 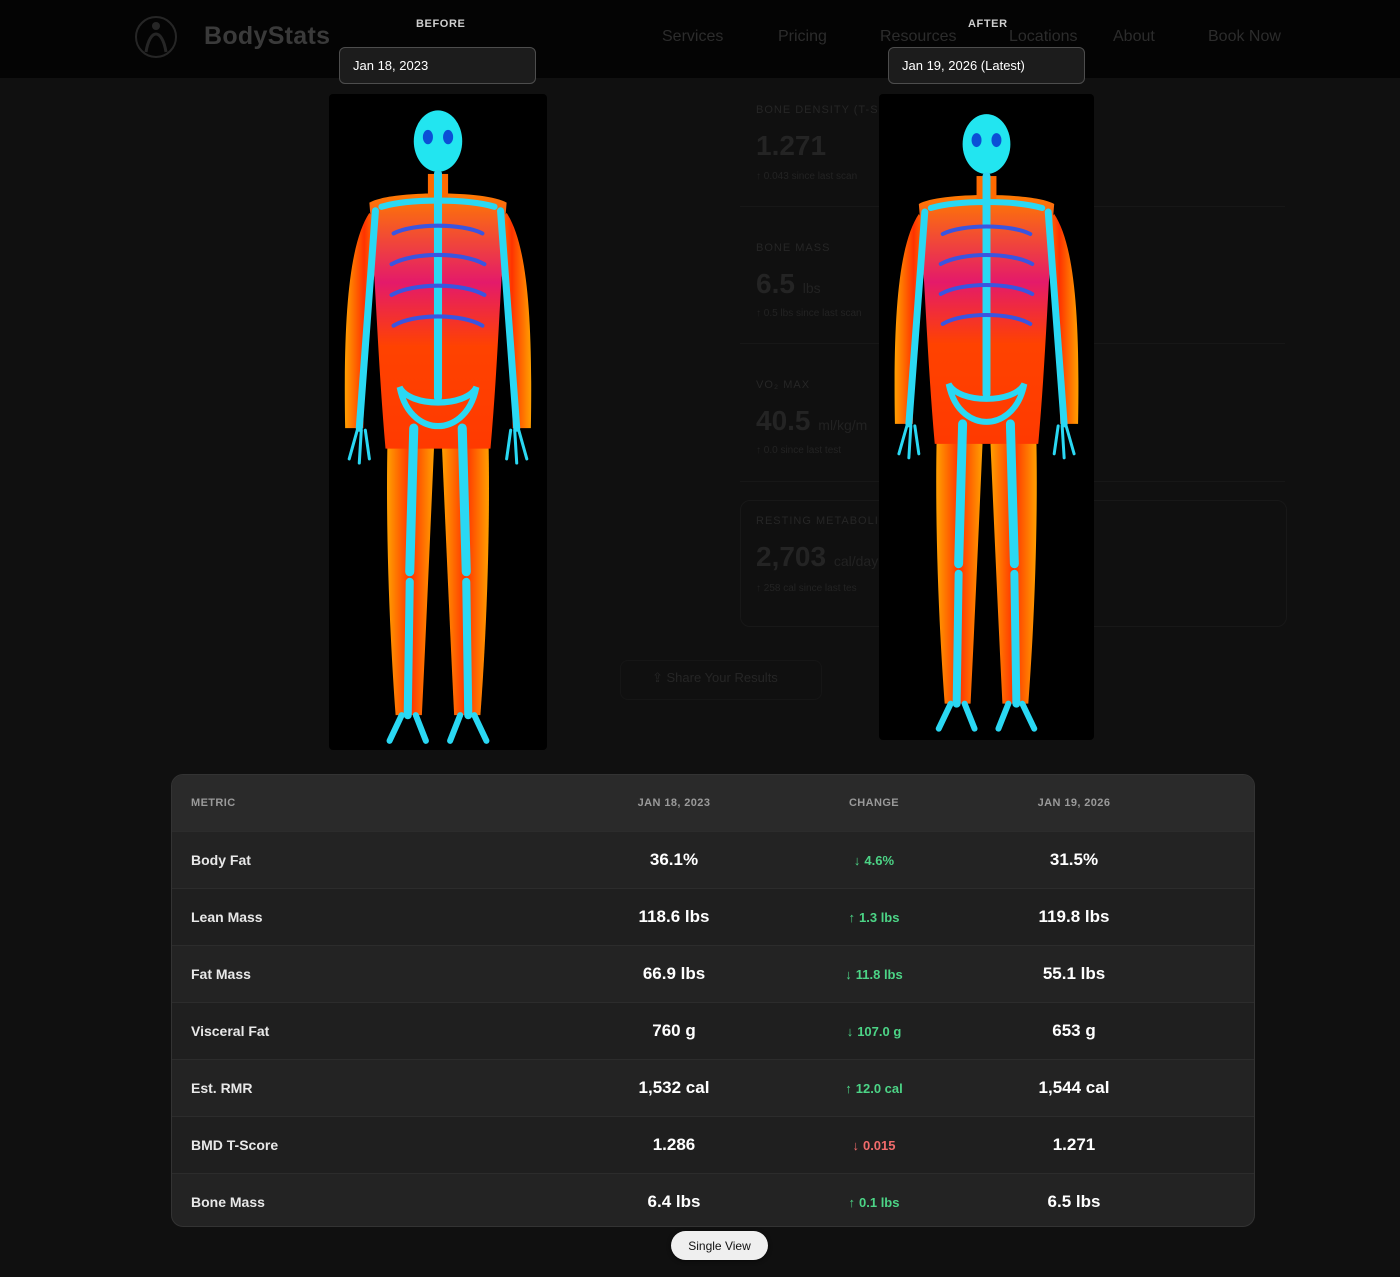 I want to click on change-value: ↑ 0.1 lbs, so click(x=874, y=1200).